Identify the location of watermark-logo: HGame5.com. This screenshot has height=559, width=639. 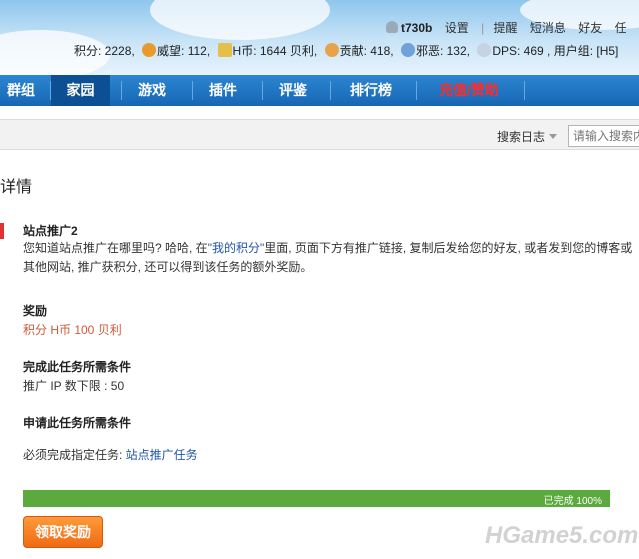
(562, 535).